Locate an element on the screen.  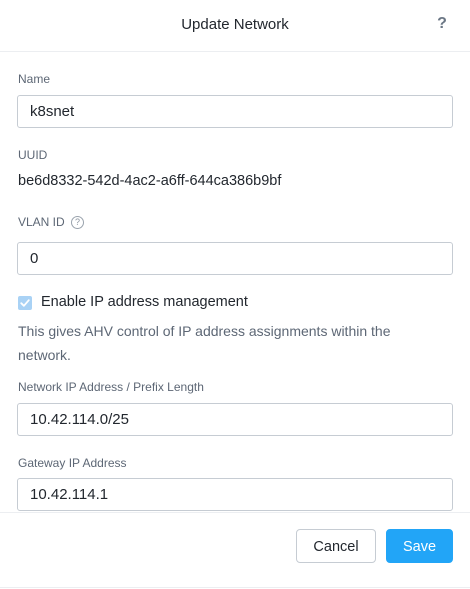
dialog-footer: Cancel Save is located at coordinates (235, 550).